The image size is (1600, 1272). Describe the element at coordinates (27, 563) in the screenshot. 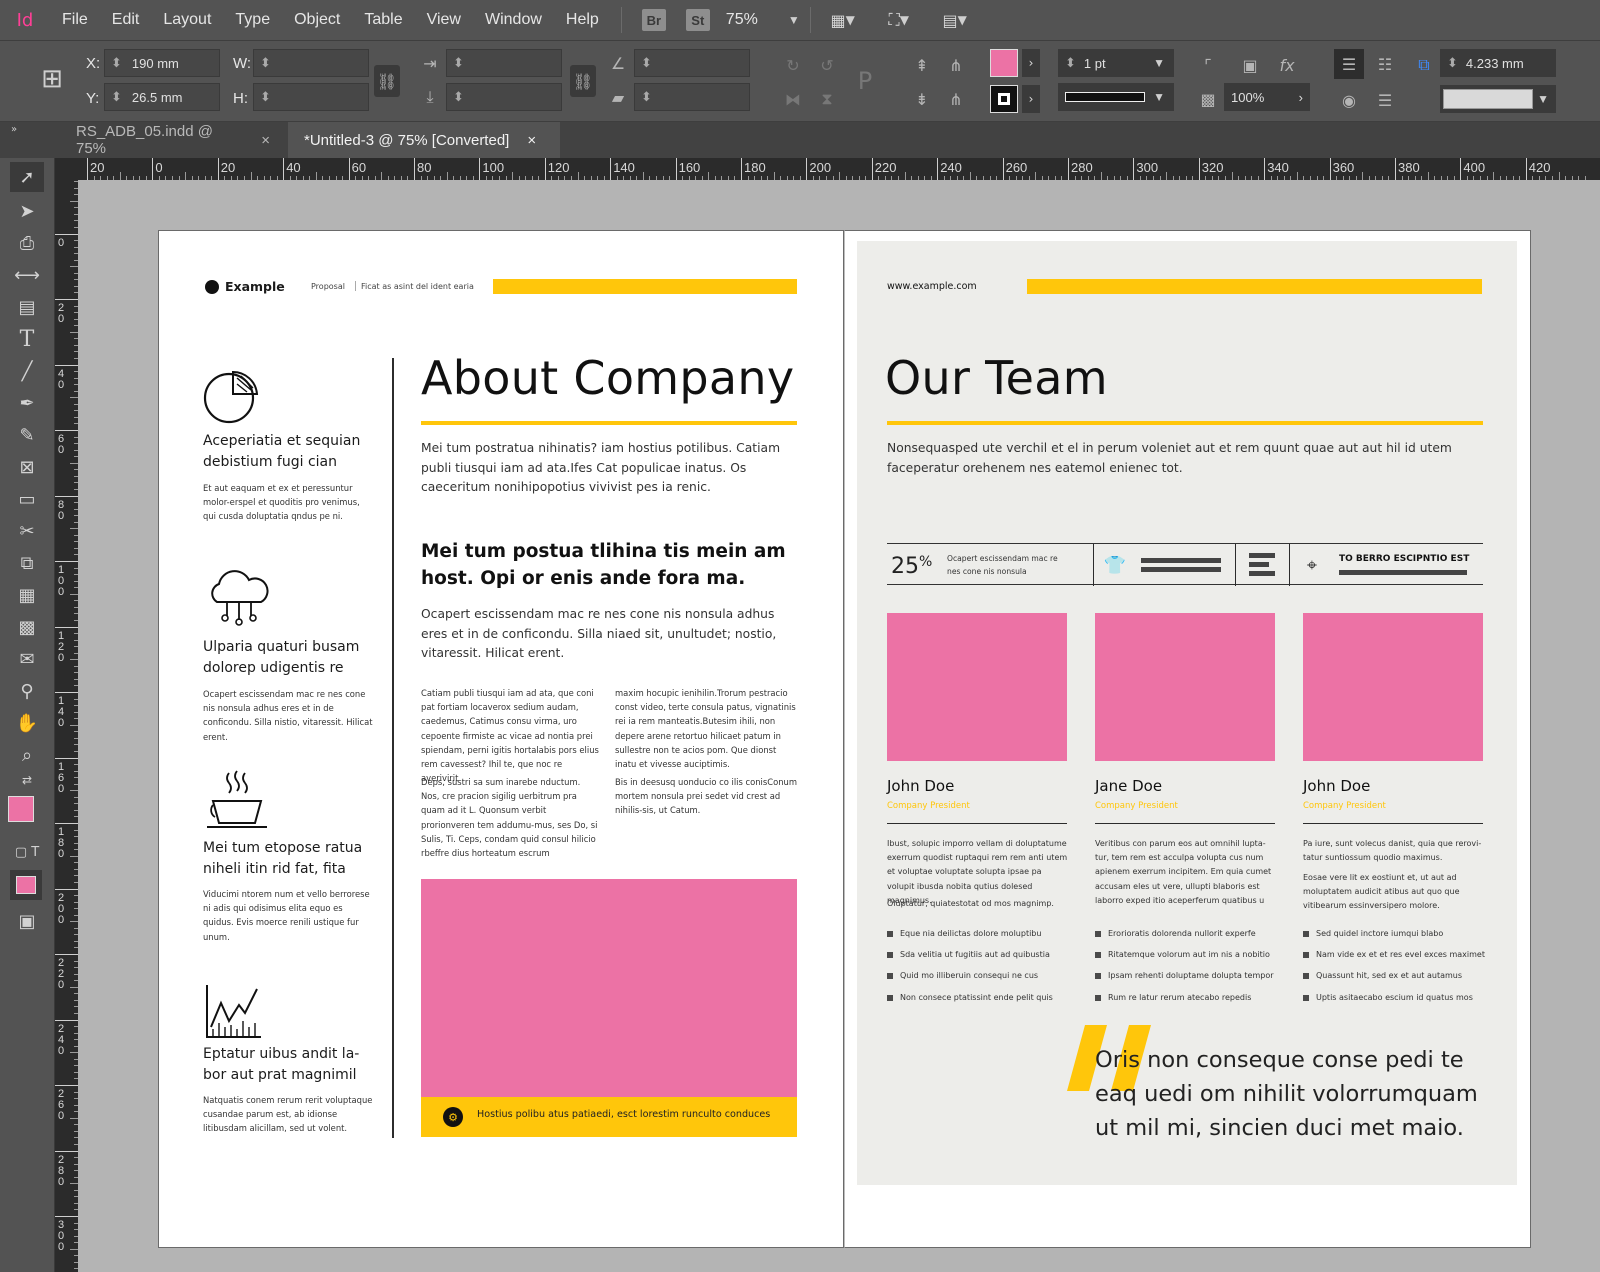

I see `free-transform-tool-icon: ⧉` at that location.